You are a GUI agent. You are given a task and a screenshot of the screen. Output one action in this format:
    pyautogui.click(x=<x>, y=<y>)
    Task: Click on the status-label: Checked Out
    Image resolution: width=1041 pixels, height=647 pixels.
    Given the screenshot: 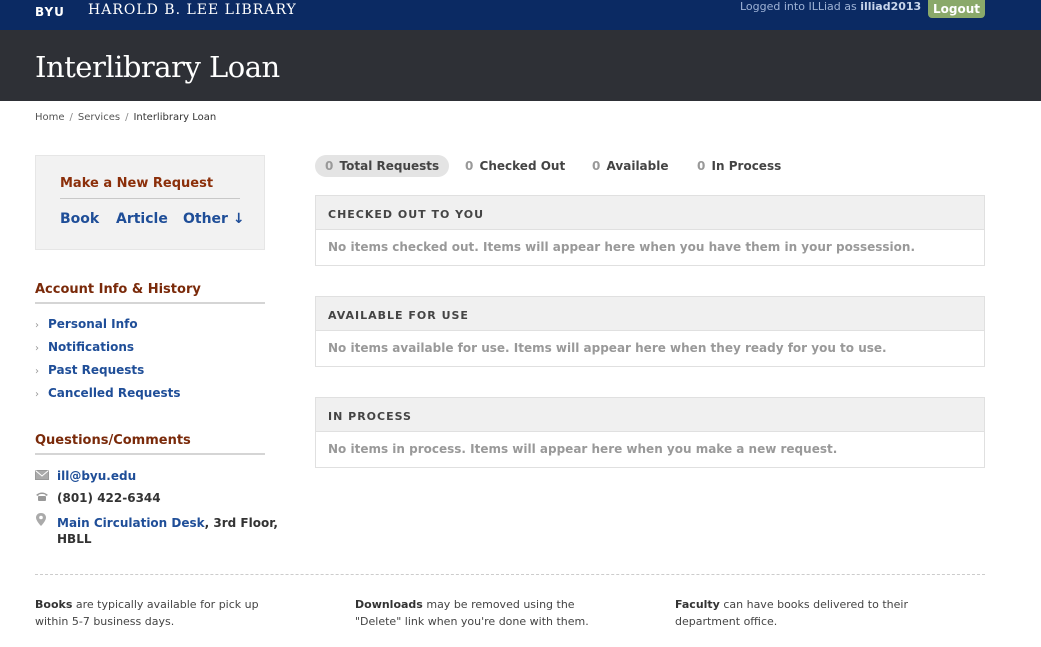 What is the action you would take?
    pyautogui.click(x=522, y=166)
    